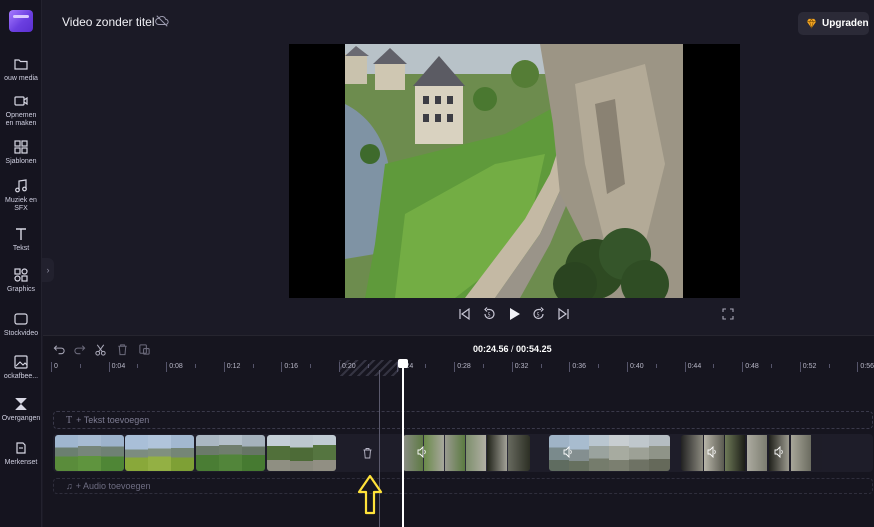 This screenshot has height=527, width=874. What do you see at coordinates (21, 195) in the screenshot?
I see `sidebar-item-music: Muziek en SFX` at bounding box center [21, 195].